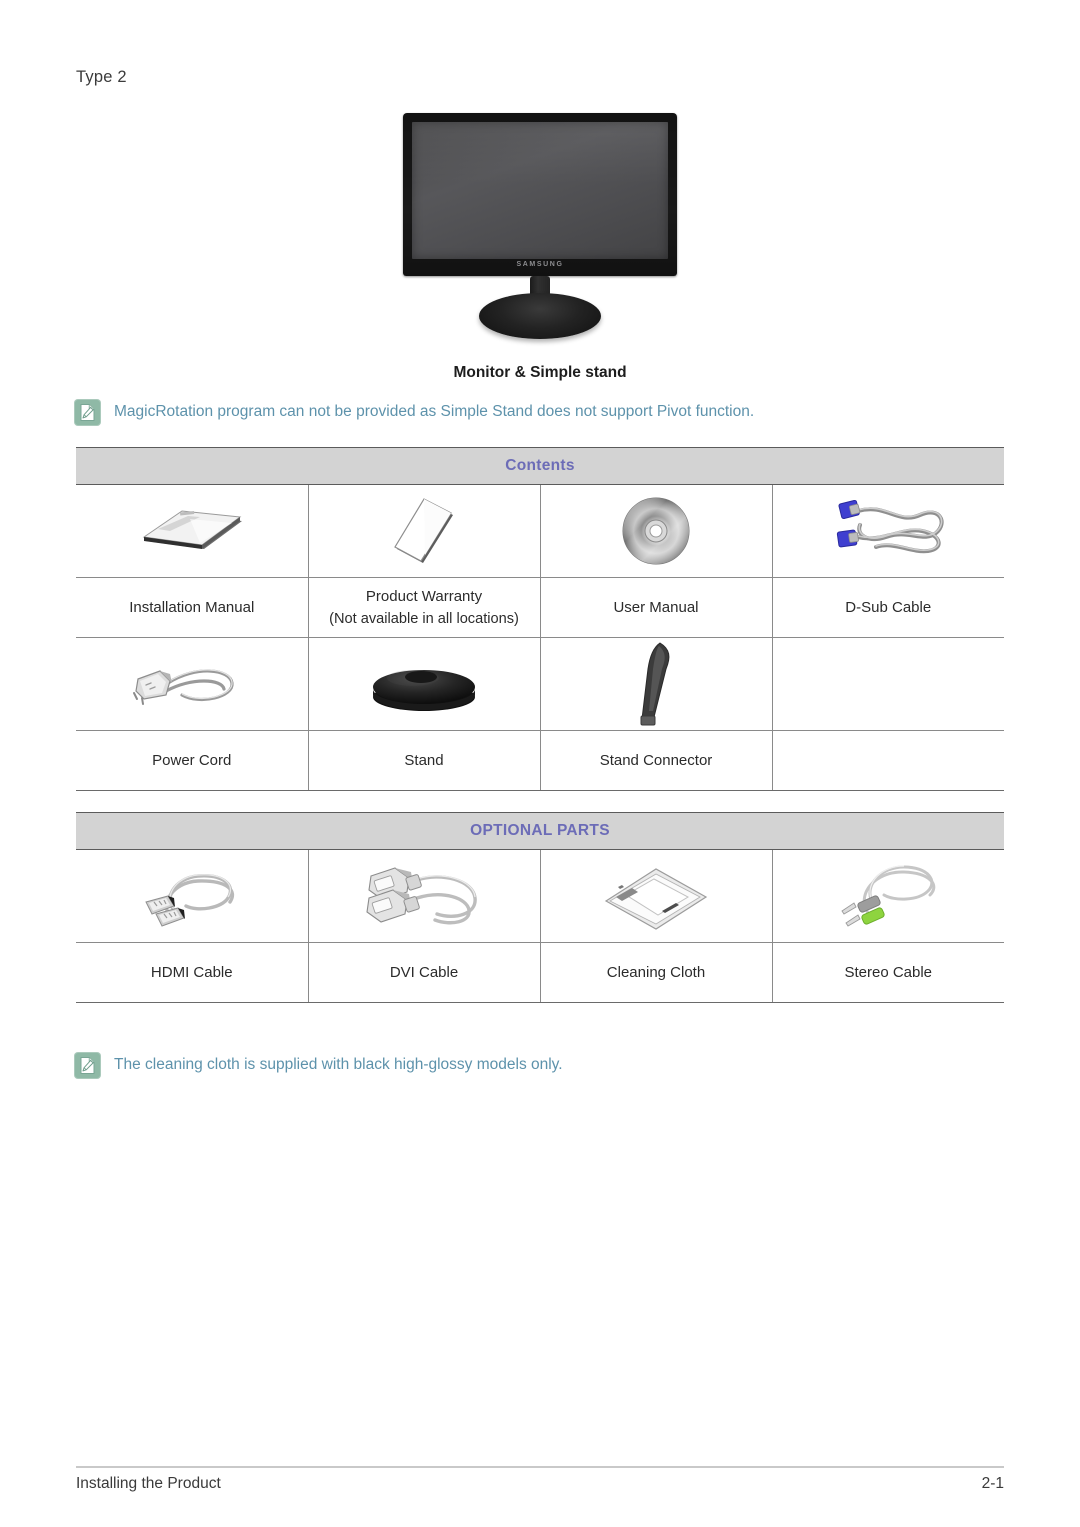  Describe the element at coordinates (888, 684) in the screenshot. I see `cell-empty-image` at that location.